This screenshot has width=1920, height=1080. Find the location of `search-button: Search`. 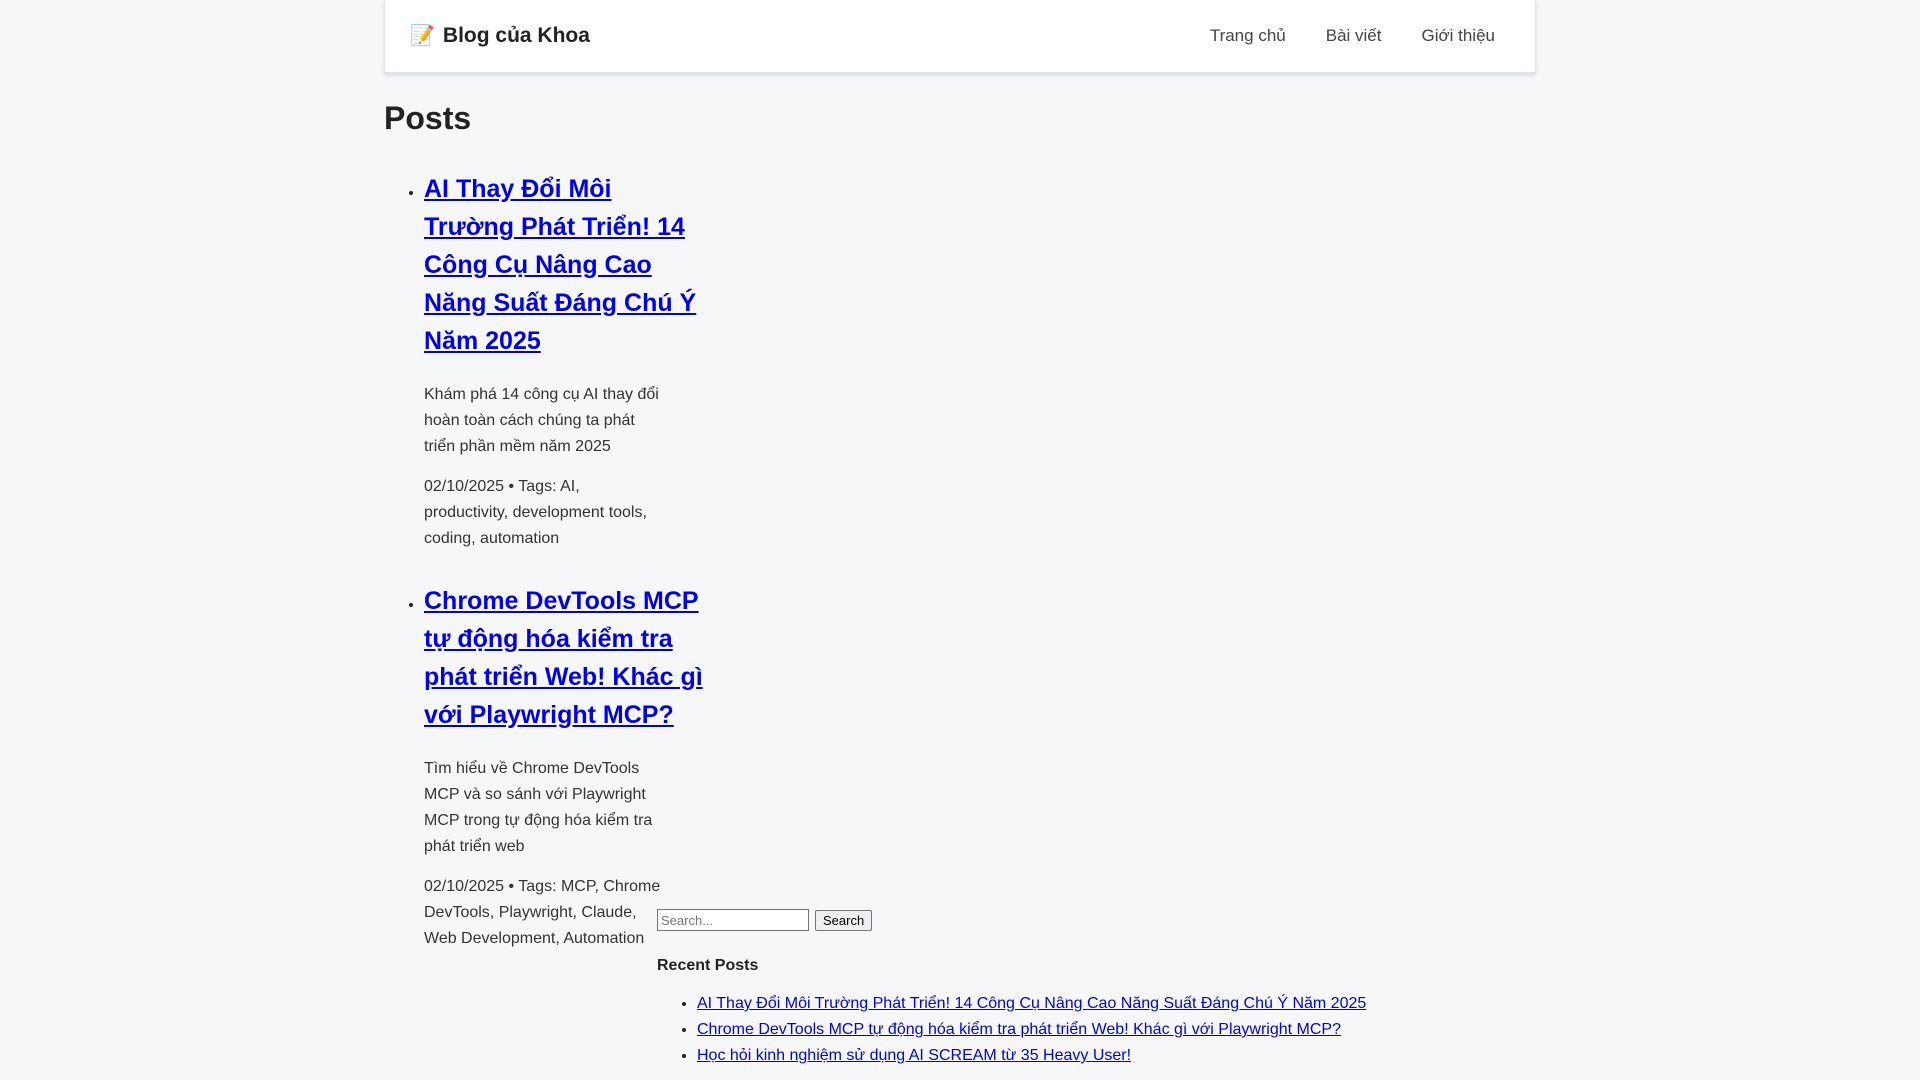

search-button: Search is located at coordinates (844, 920).